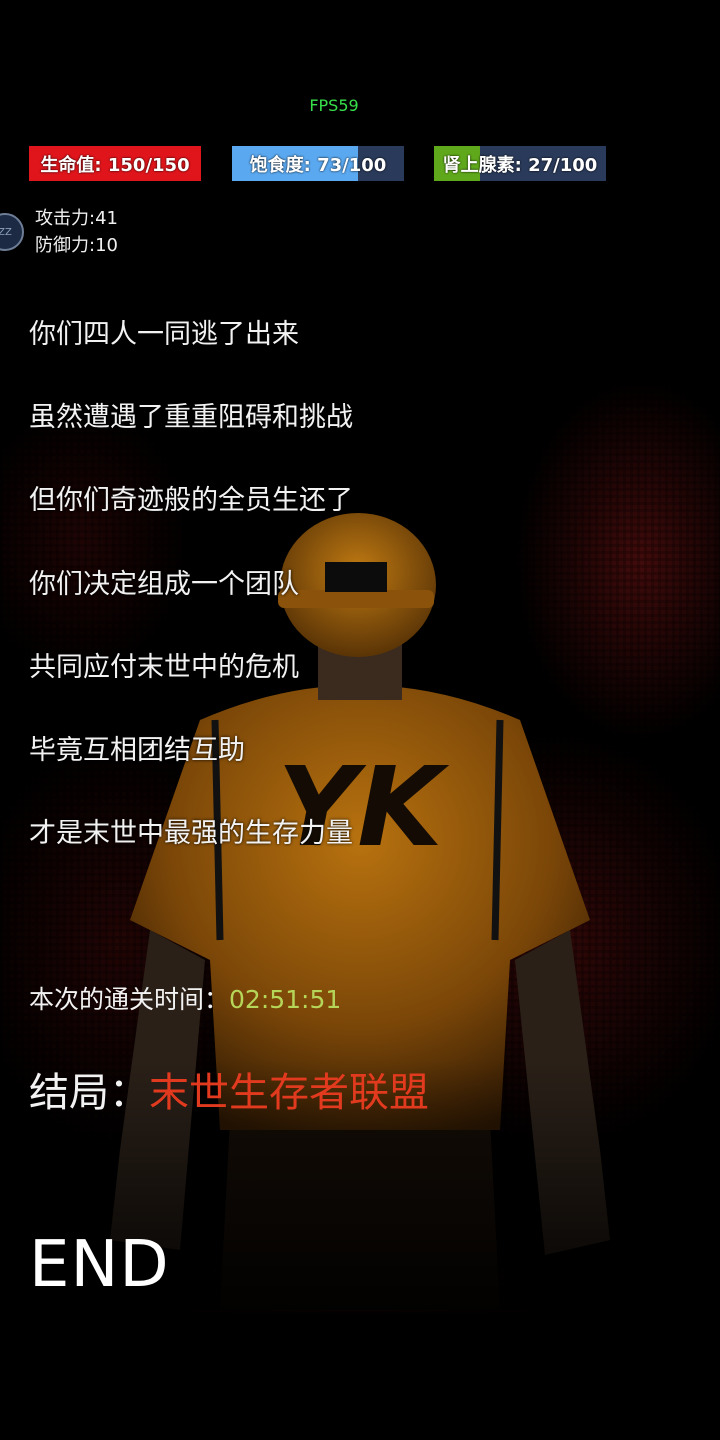 This screenshot has height=1440, width=720. I want to click on svg-text: YK, so click(364, 807).